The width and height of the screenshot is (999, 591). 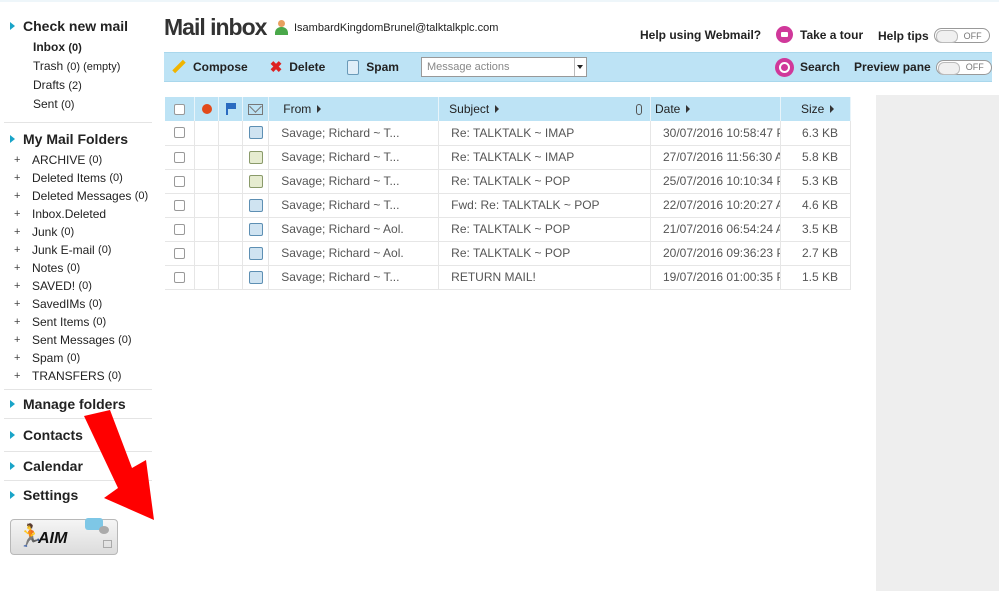 What do you see at coordinates (49, 47) in the screenshot?
I see `folder-name: Inbox` at bounding box center [49, 47].